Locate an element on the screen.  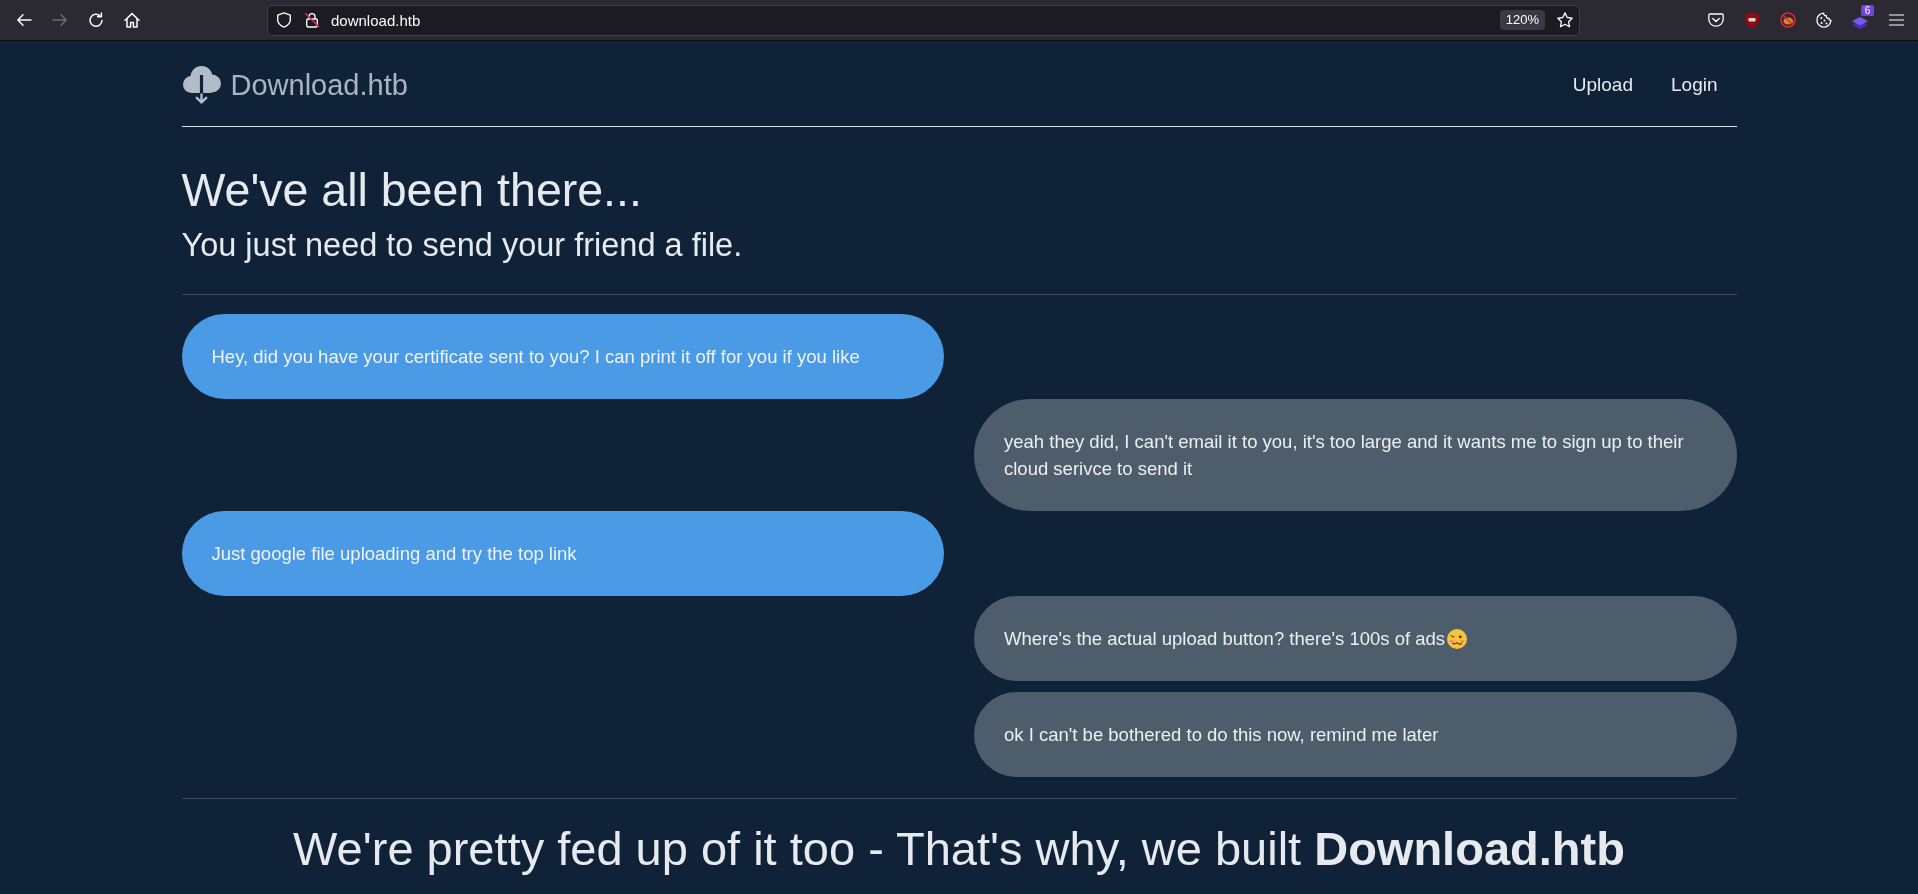
nav-link: Login is located at coordinates (1694, 85).